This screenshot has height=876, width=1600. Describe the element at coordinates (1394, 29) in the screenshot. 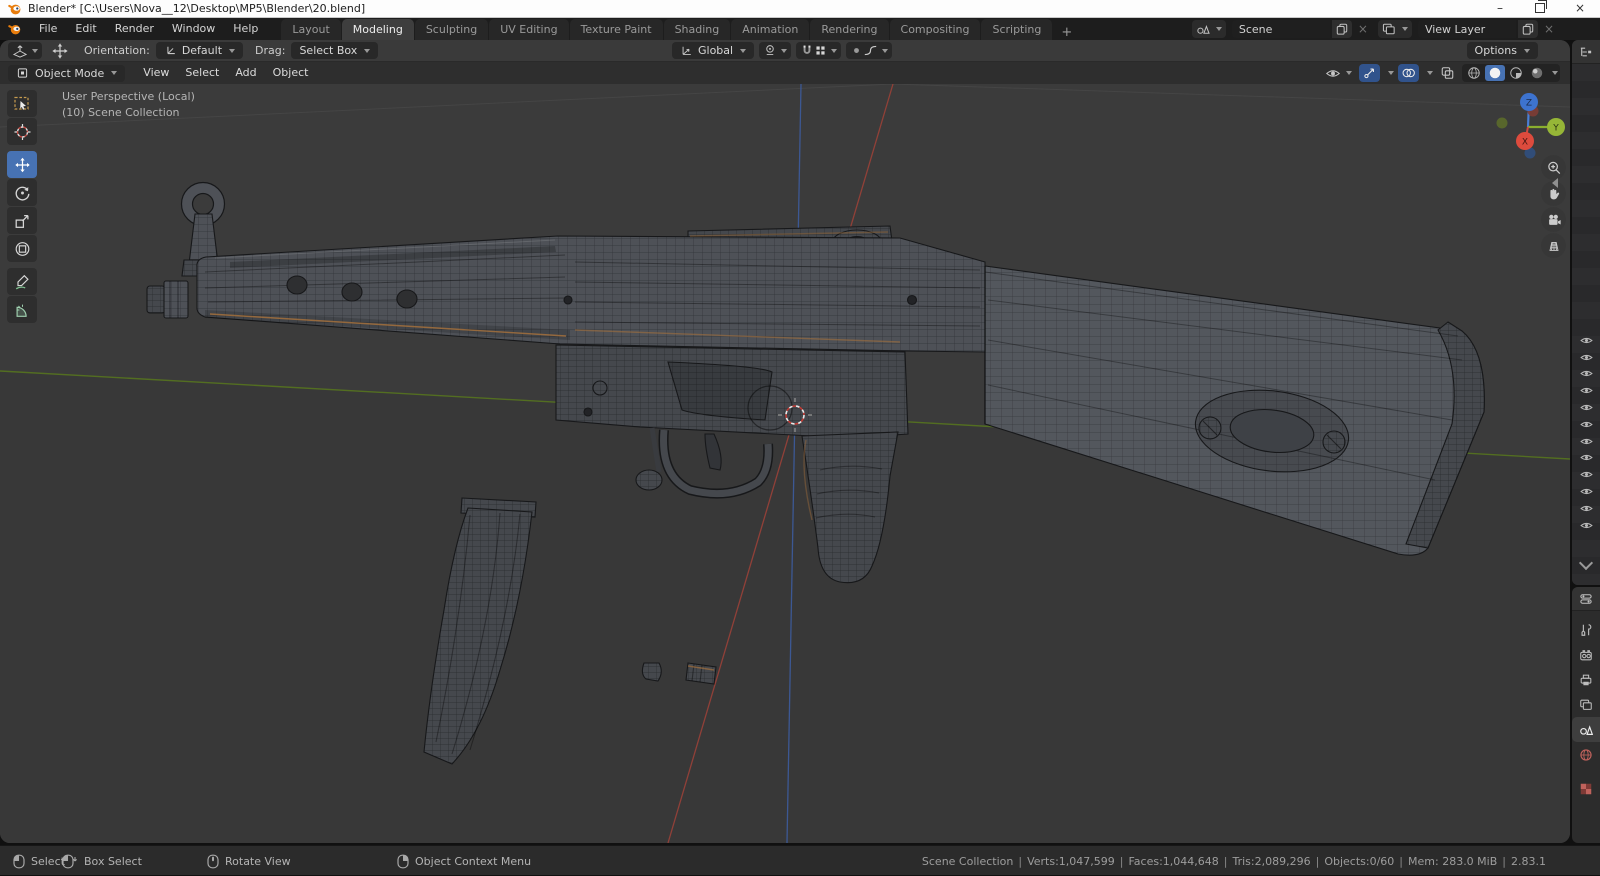

I see `view-layer-browse-button` at that location.